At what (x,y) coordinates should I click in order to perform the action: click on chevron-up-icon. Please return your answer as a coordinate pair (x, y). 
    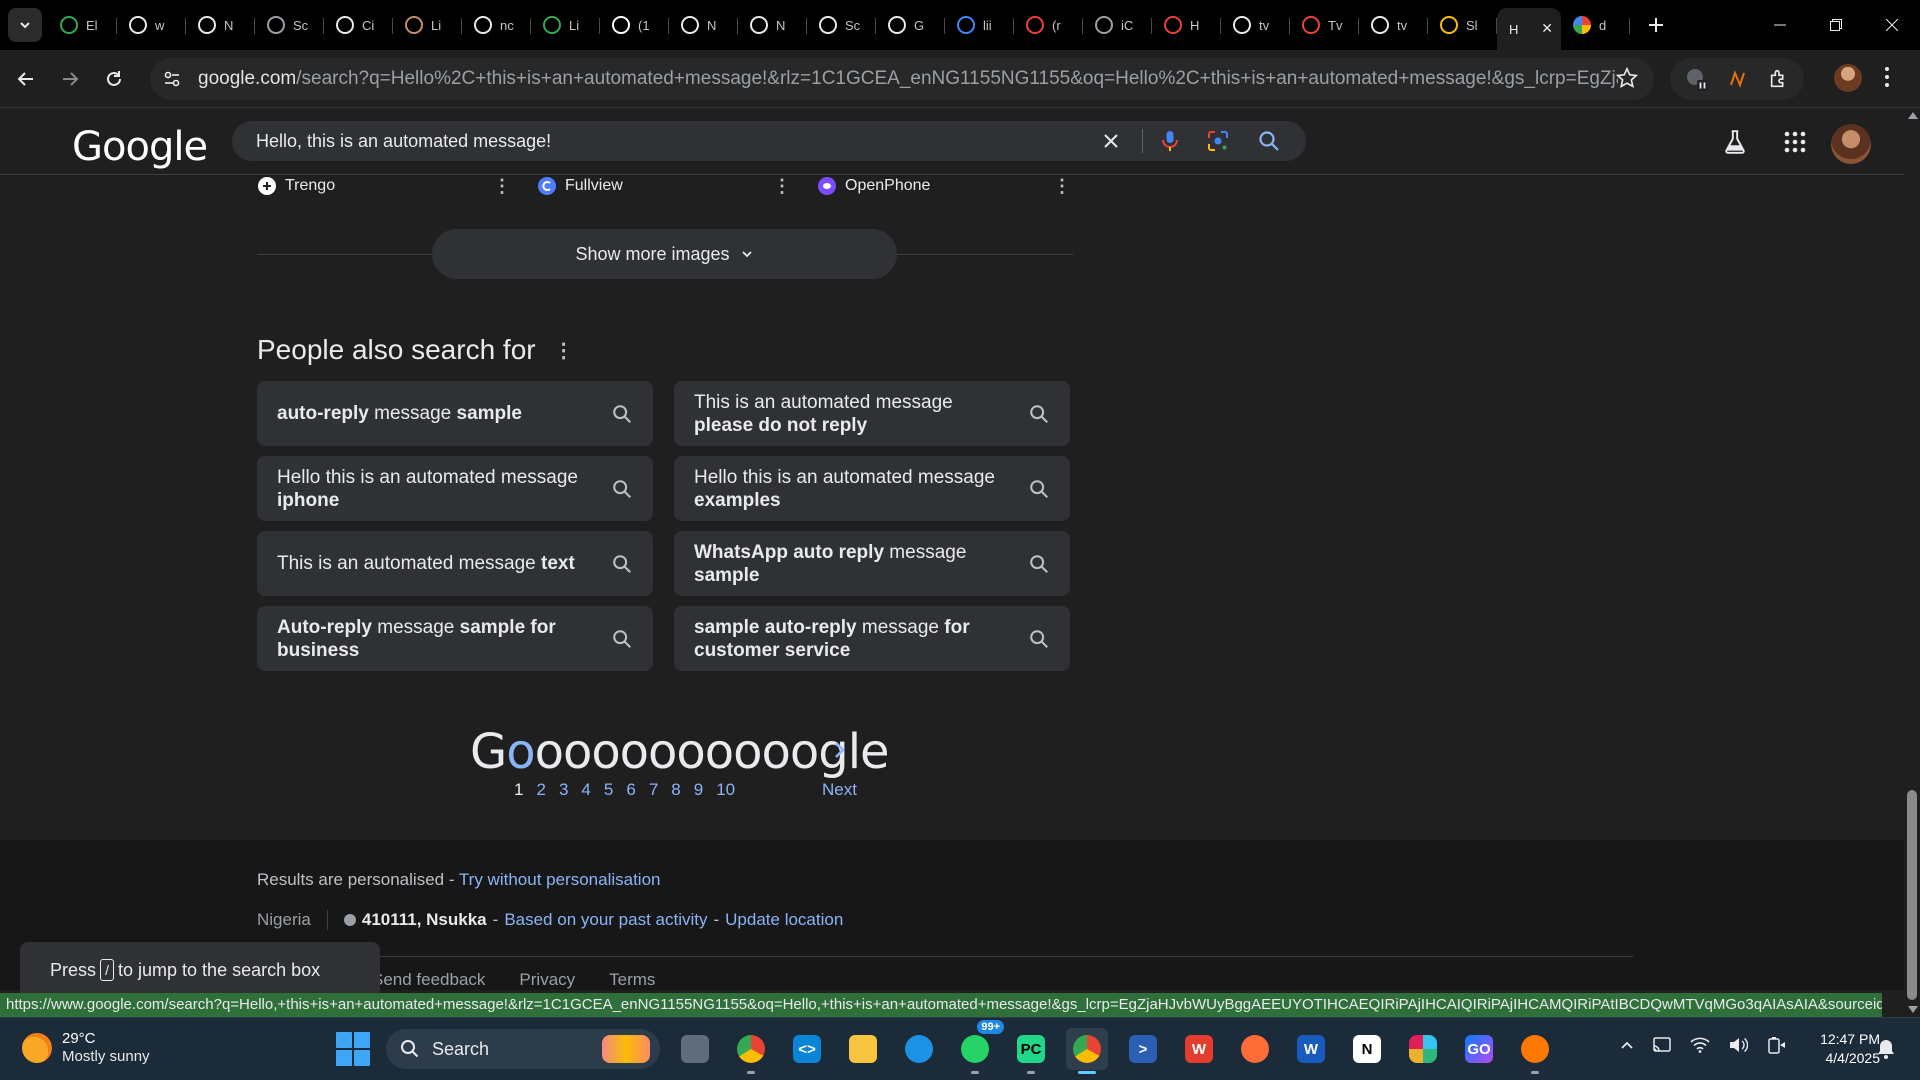
    Looking at the image, I should click on (1627, 1045).